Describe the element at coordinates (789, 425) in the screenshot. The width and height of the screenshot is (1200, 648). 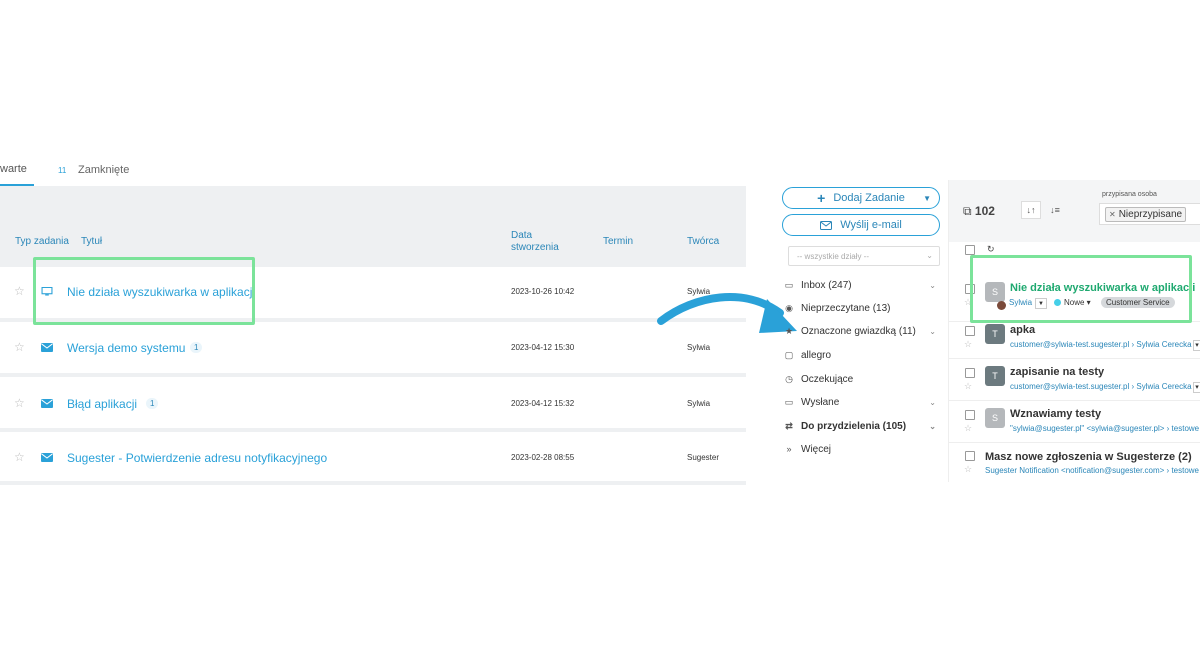
I see `swap-icon: ⇄` at that location.